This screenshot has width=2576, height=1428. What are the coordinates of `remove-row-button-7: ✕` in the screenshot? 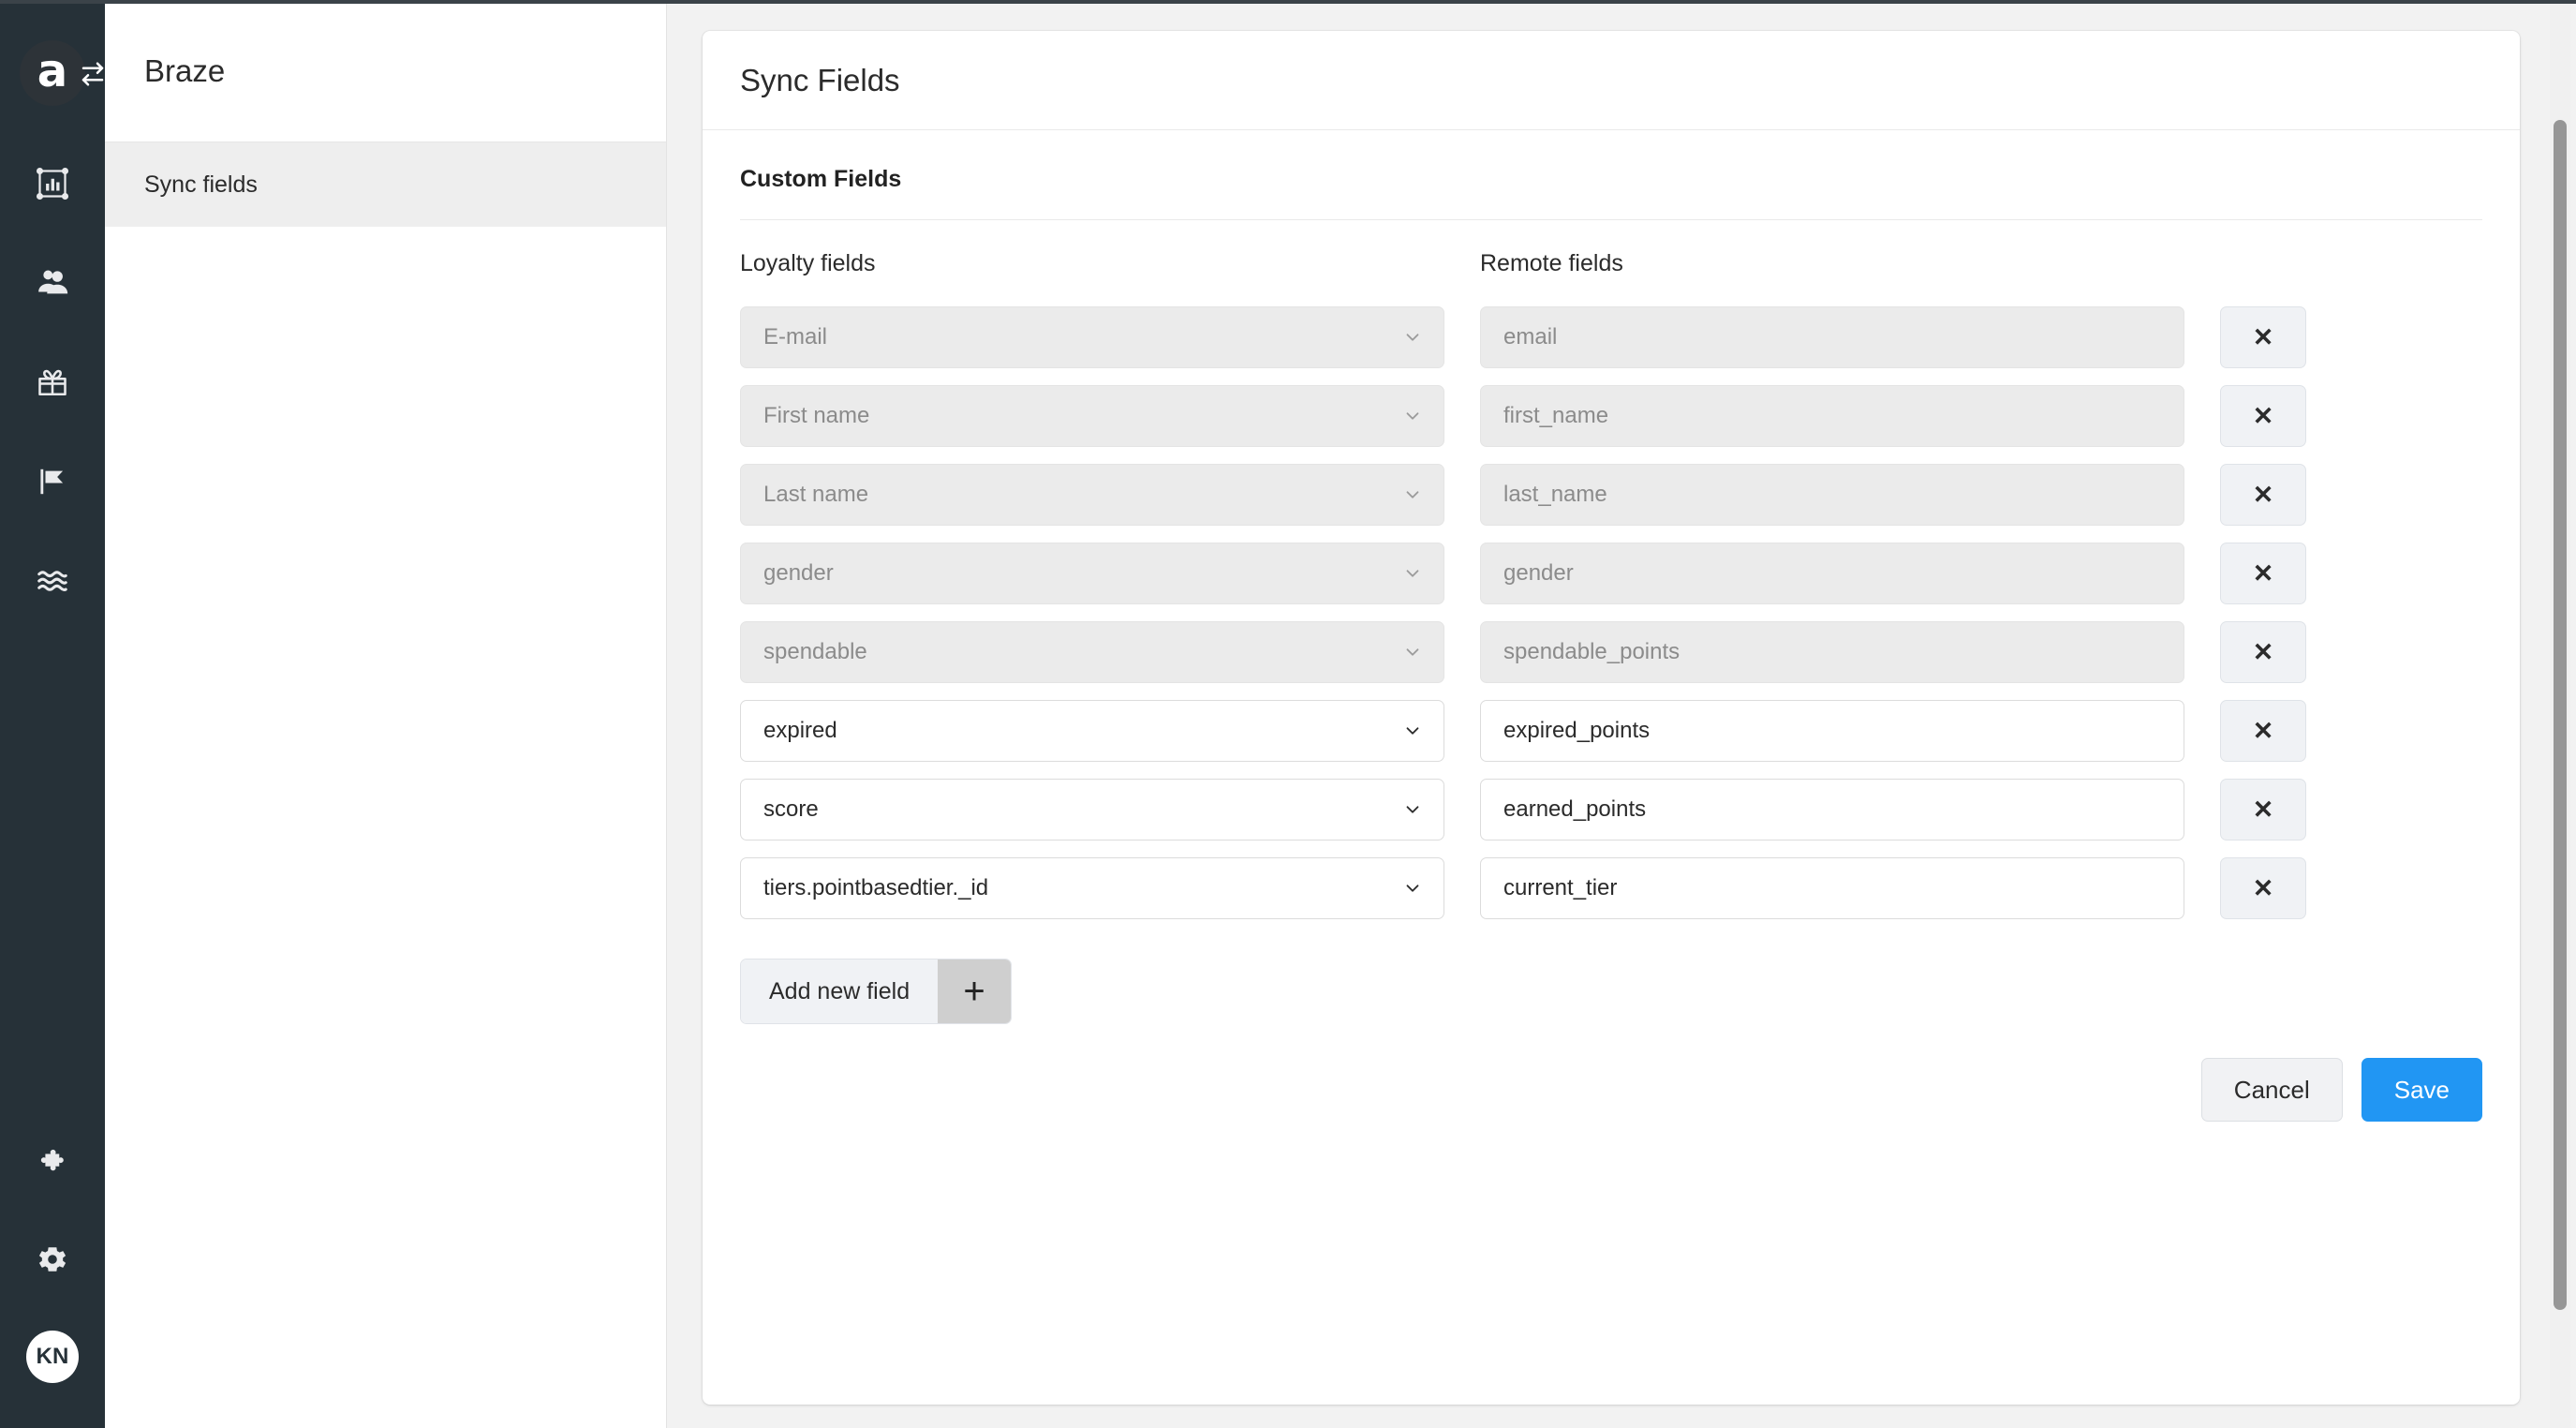 It's located at (2263, 888).